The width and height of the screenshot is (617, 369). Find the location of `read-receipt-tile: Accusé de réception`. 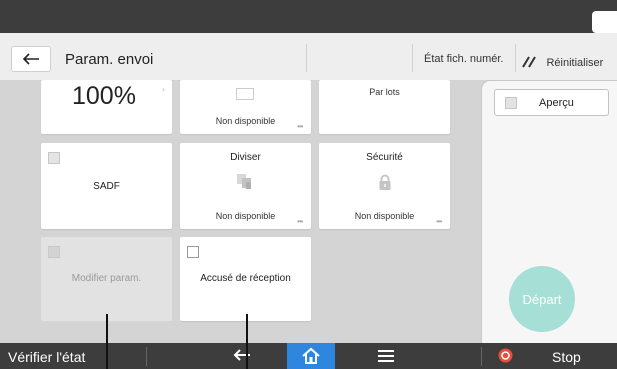

read-receipt-tile: Accusé de réception is located at coordinates (245, 279).